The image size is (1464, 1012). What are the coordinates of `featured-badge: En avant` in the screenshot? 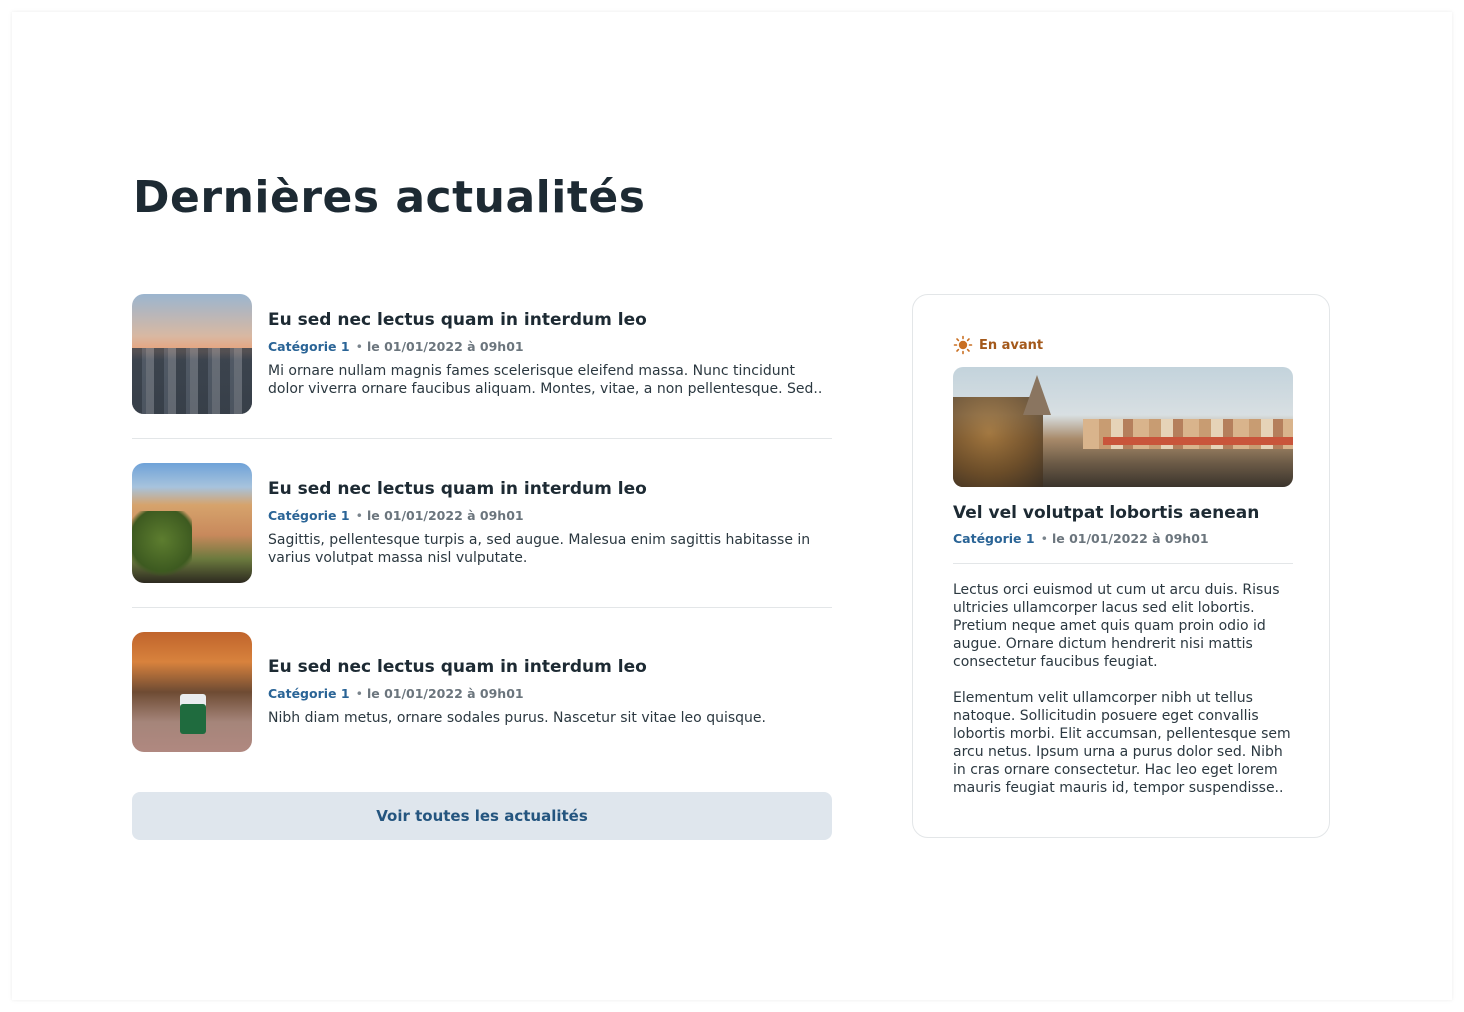 It's located at (998, 345).